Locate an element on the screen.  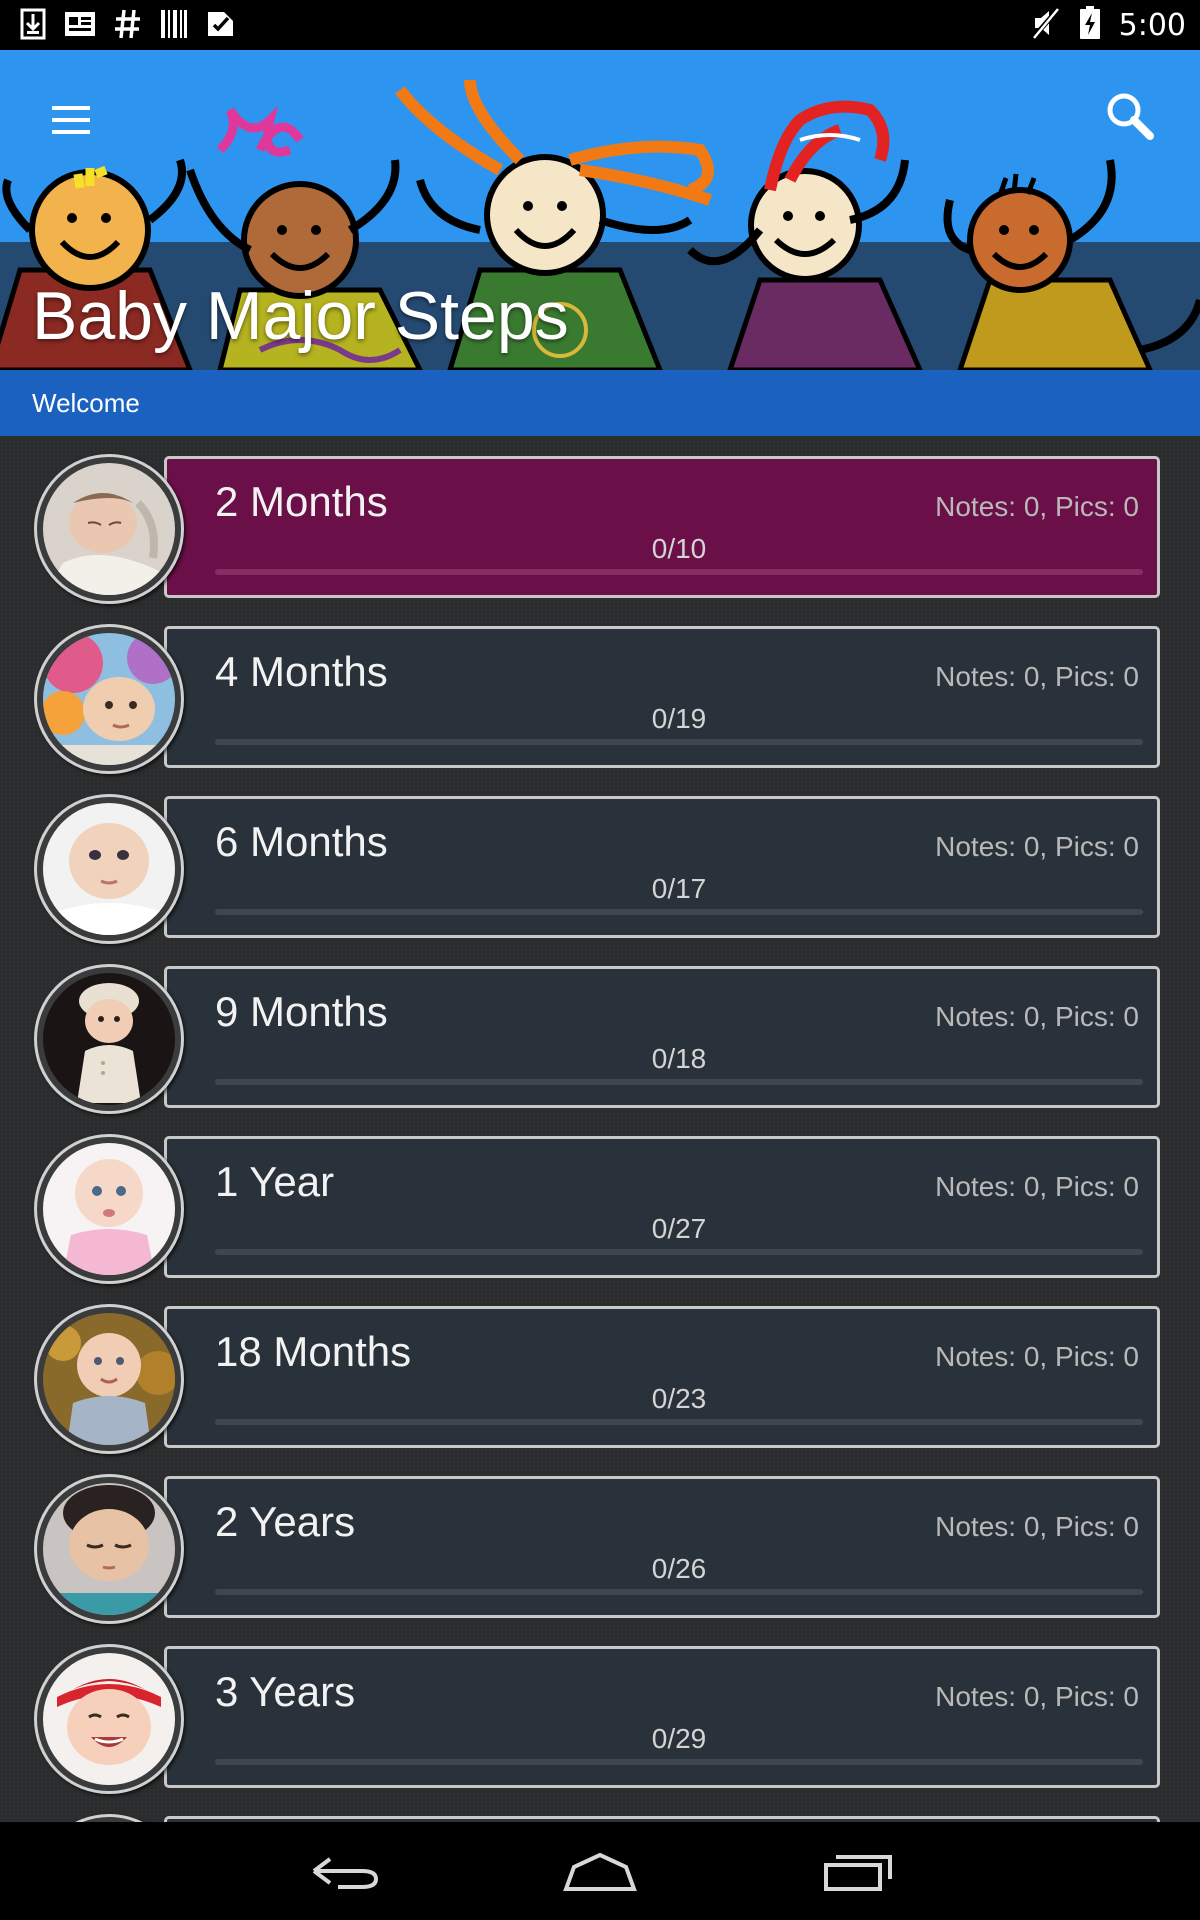
app-title: Baby Major Steps is located at coordinates (300, 316).